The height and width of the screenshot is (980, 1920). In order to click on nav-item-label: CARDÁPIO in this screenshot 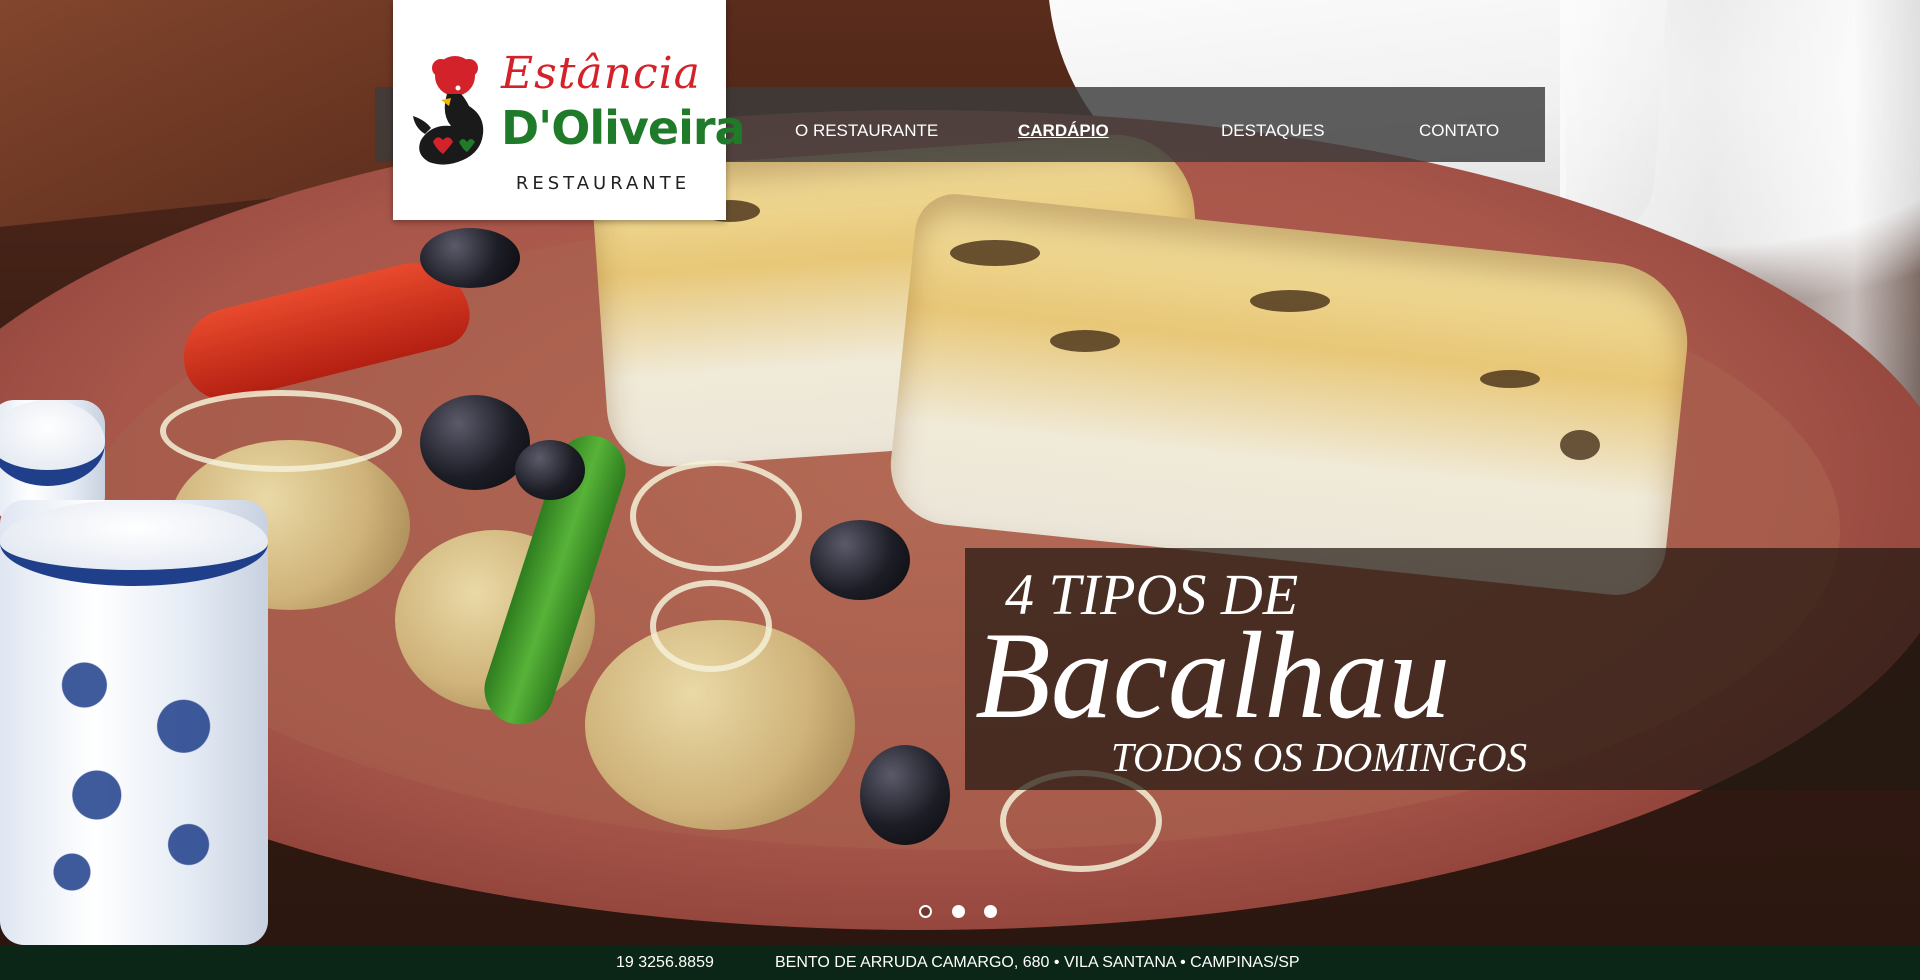, I will do `click(1063, 130)`.